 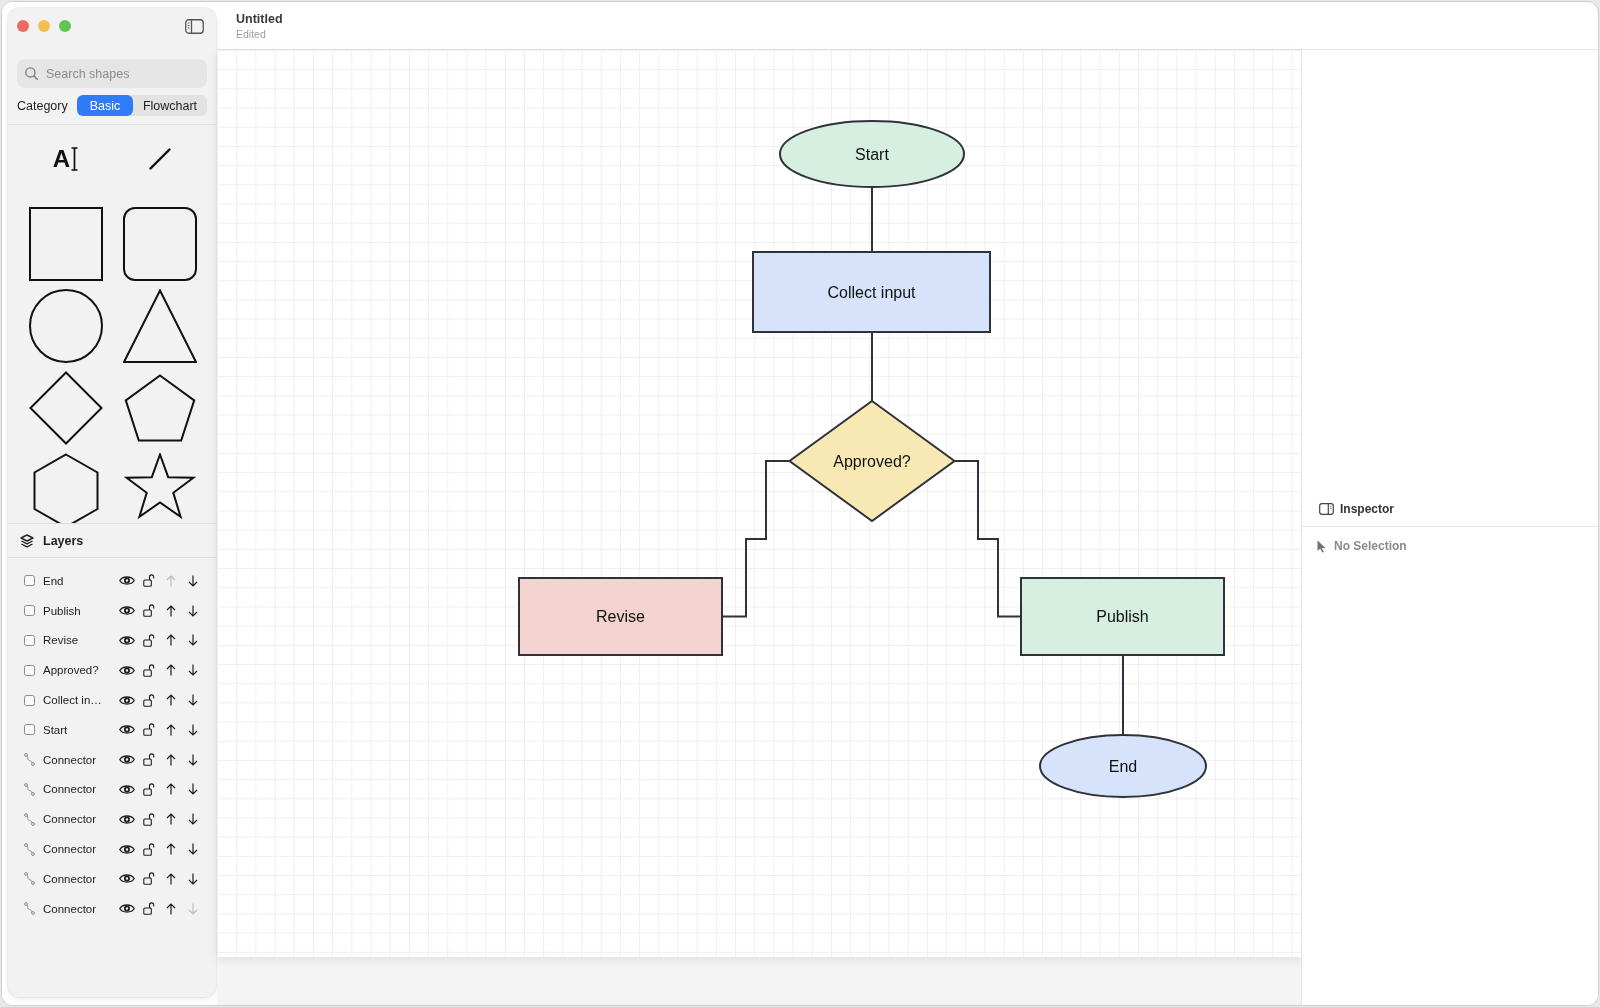 I want to click on node-label: Start, so click(x=872, y=154).